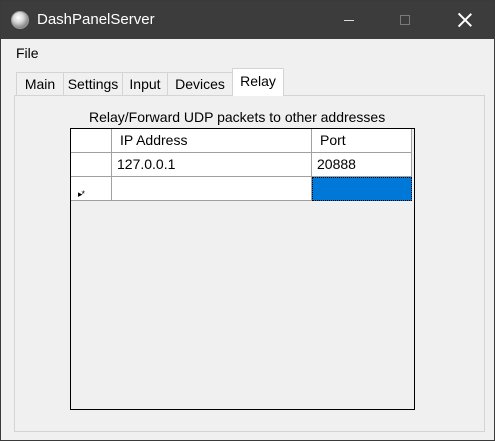  What do you see at coordinates (81, 194) in the screenshot?
I see `new-row-marker-icon: ▸*` at bounding box center [81, 194].